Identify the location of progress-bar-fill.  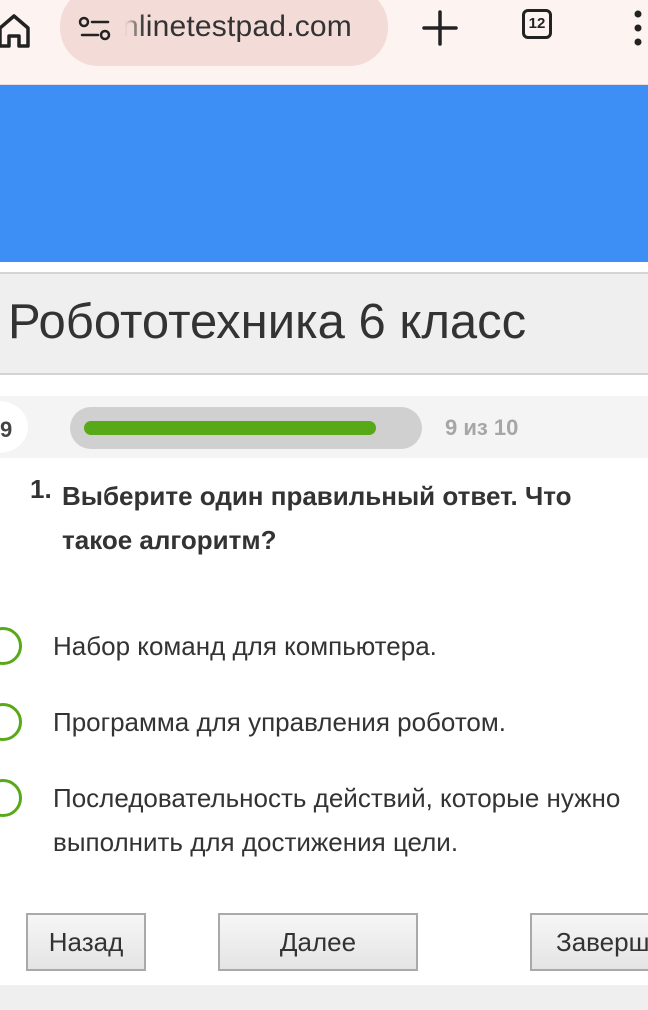
(230, 428).